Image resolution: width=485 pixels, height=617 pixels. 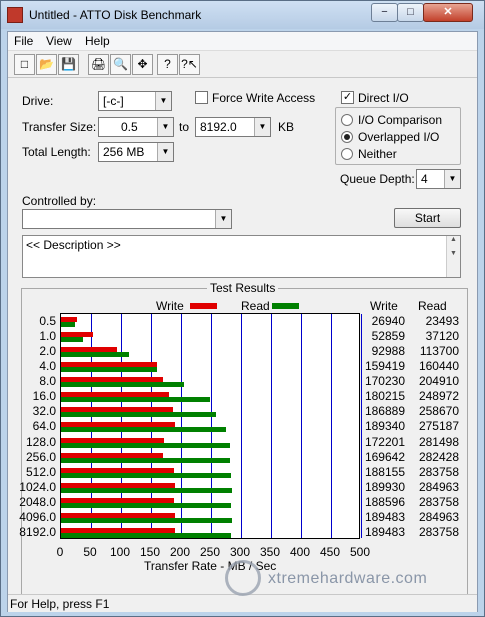 What do you see at coordinates (189, 64) in the screenshot?
I see `context-help-icon: ?↖` at bounding box center [189, 64].